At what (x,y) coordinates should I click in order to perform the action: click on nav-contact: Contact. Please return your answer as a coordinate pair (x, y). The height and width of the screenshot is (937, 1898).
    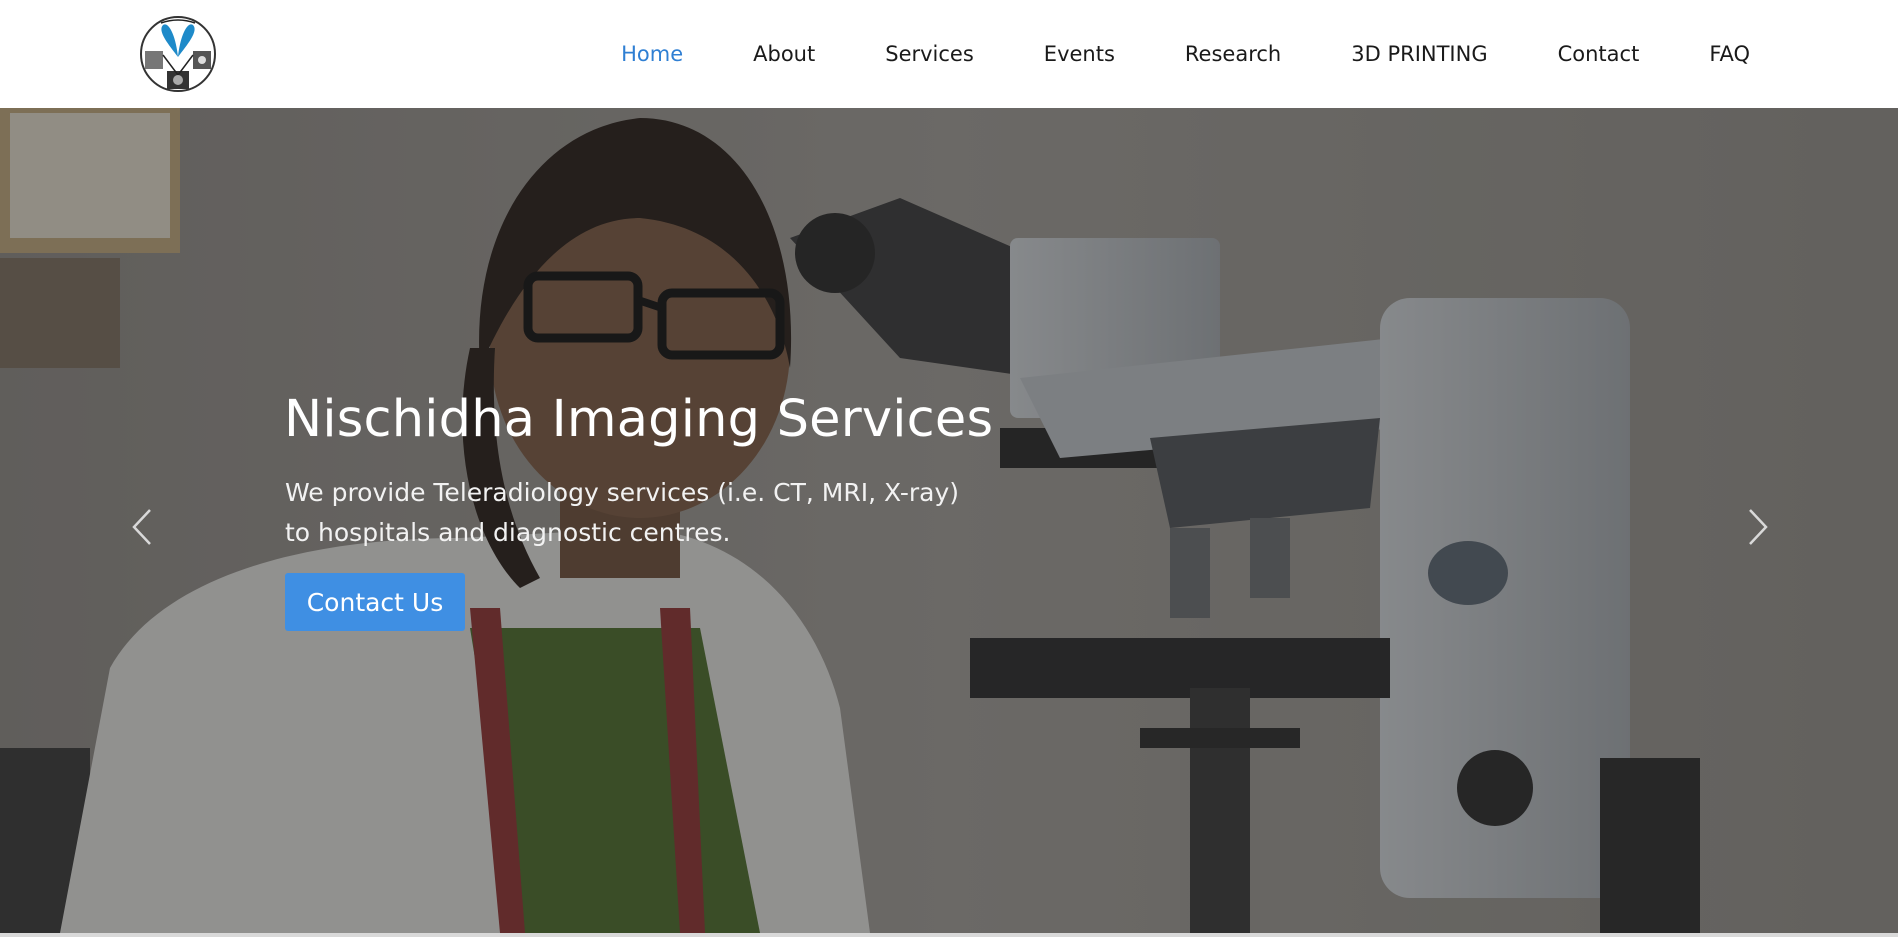
    Looking at the image, I should click on (1599, 54).